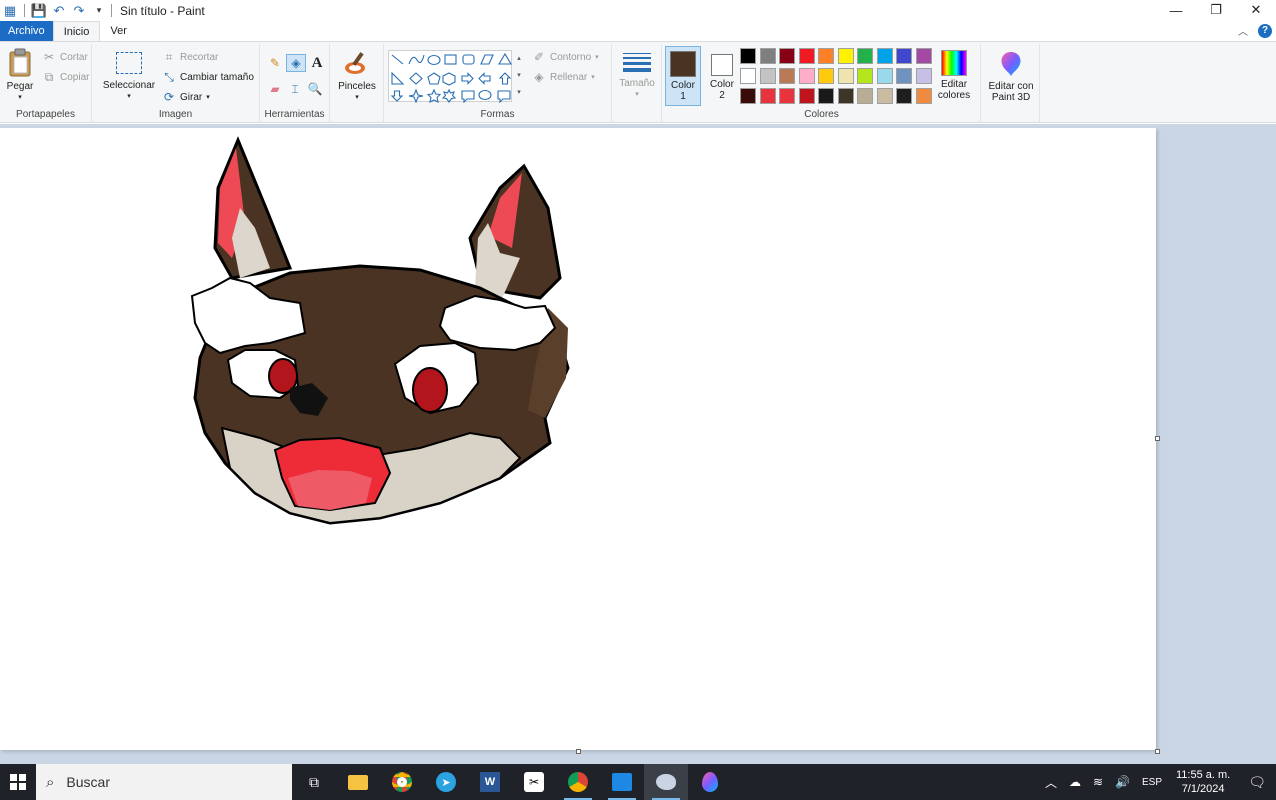 The image size is (1276, 800). What do you see at coordinates (59, 11) in the screenshot?
I see `undo-icon: ↶` at bounding box center [59, 11].